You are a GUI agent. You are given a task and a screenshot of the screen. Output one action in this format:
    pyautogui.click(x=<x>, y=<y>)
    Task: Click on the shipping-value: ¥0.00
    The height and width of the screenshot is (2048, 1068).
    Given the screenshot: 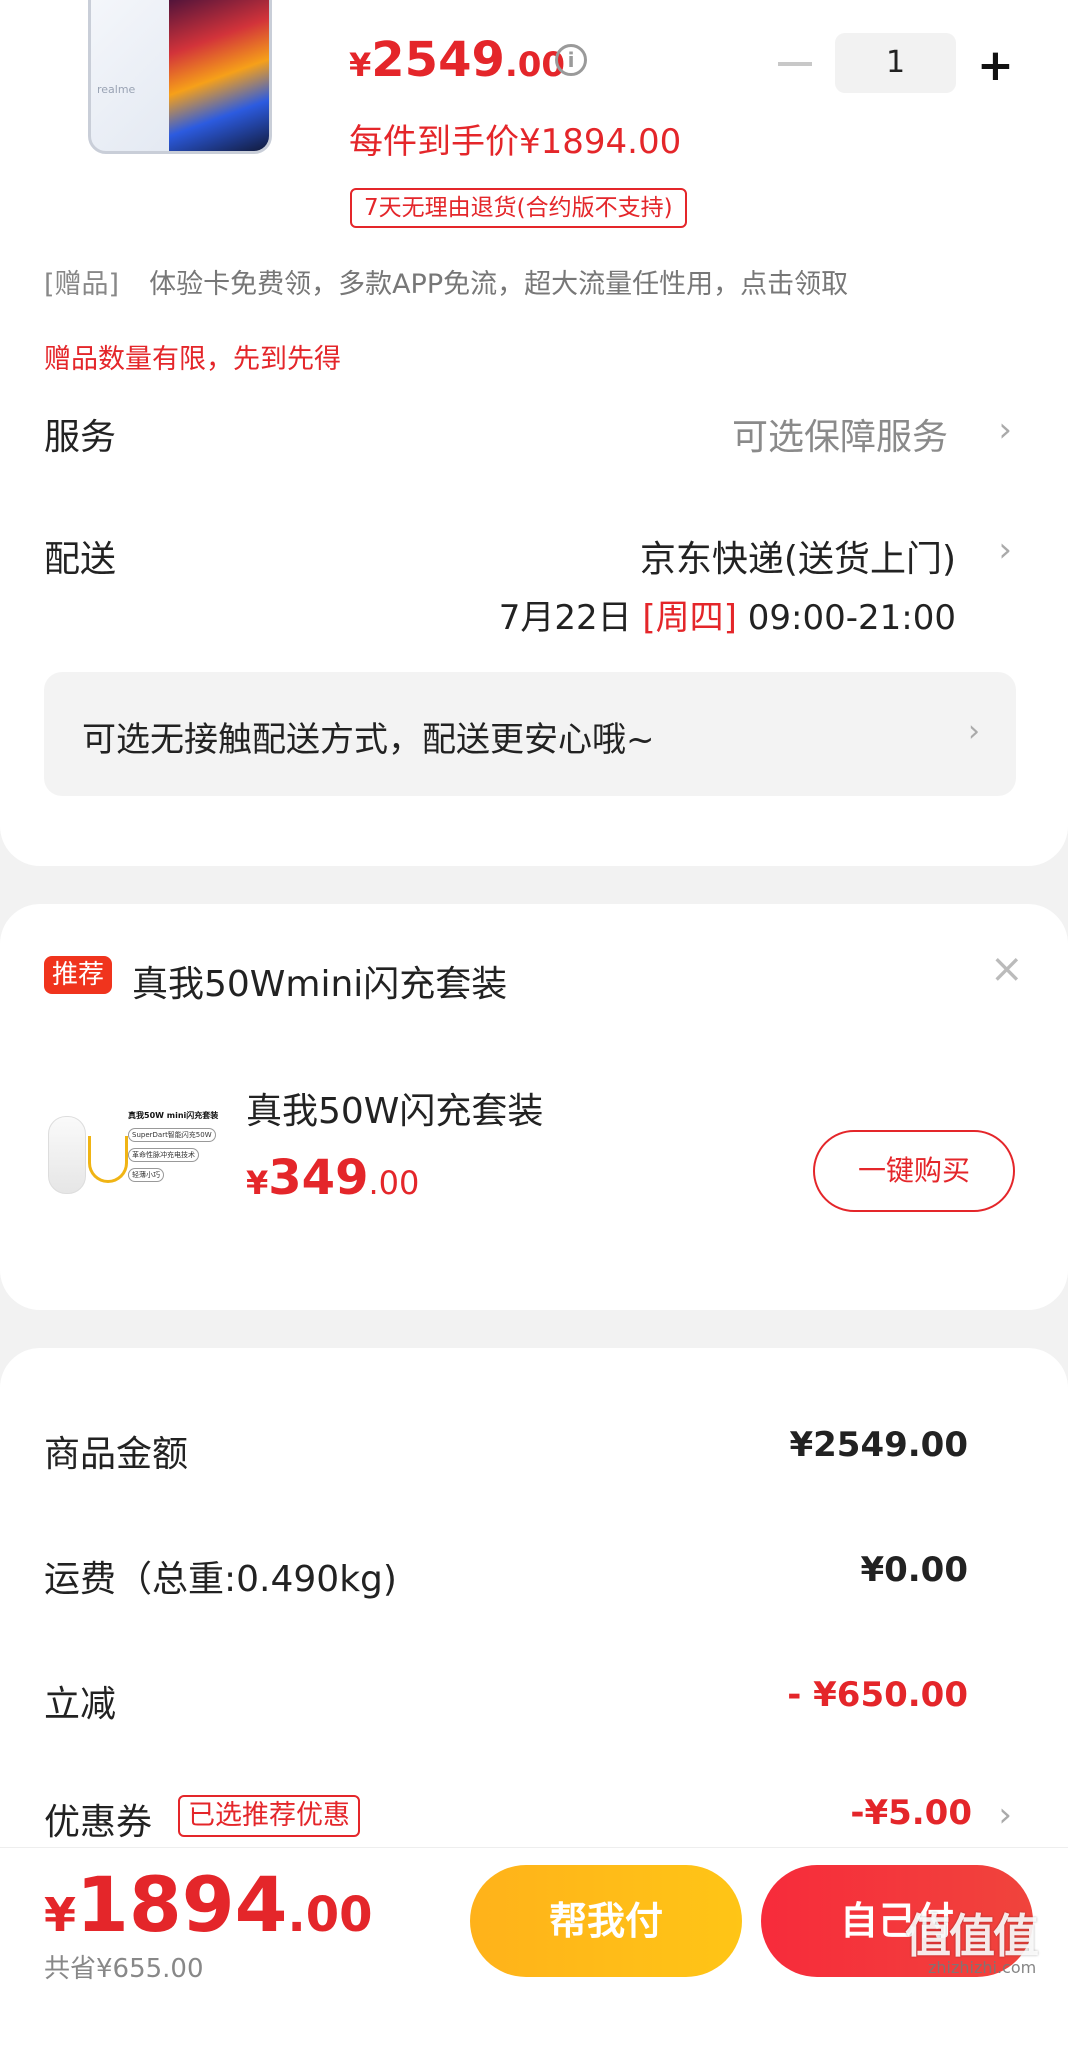 What is the action you would take?
    pyautogui.click(x=914, y=1570)
    